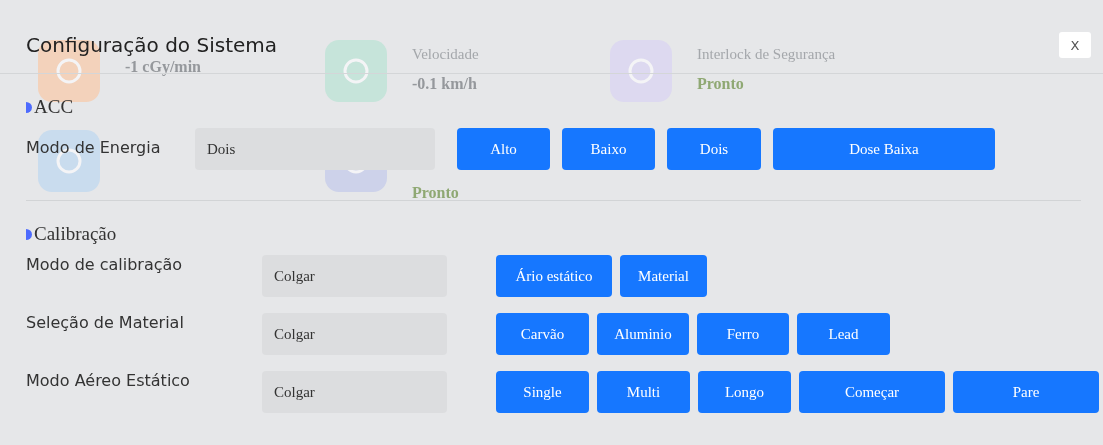 The image size is (1103, 445). I want to click on option-button: Dose Baixa, so click(884, 149).